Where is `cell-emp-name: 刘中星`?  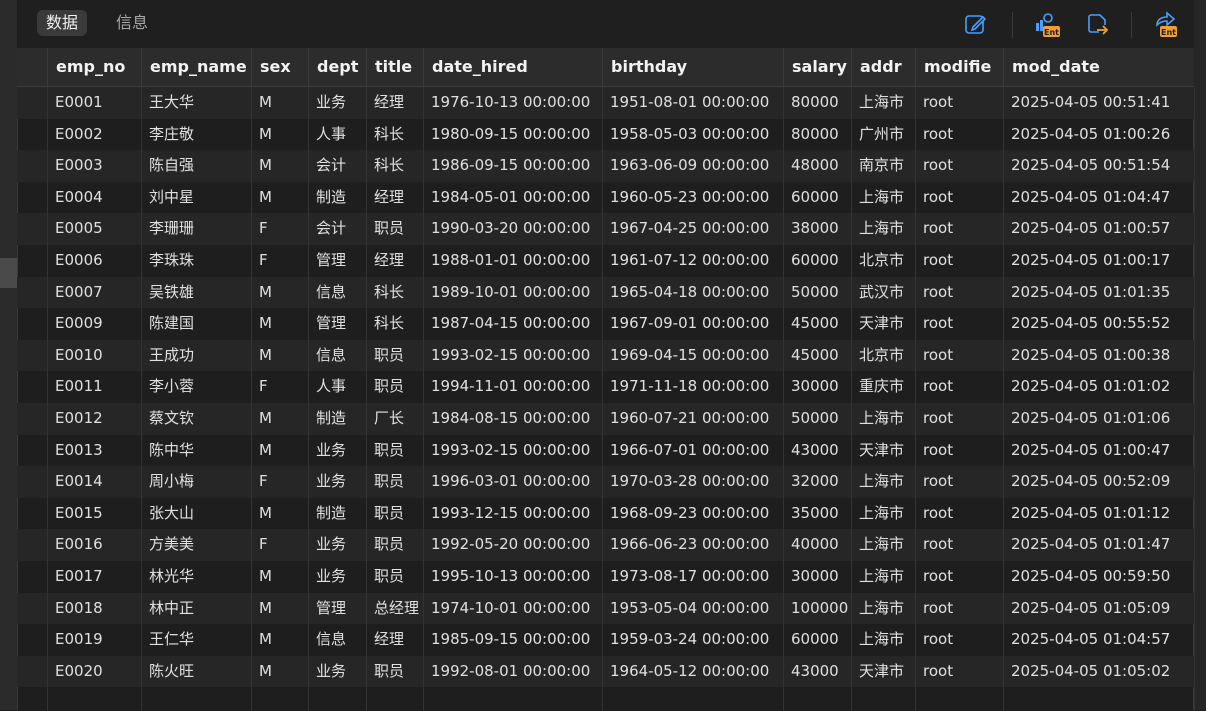 cell-emp-name: 刘中星 is located at coordinates (196, 198).